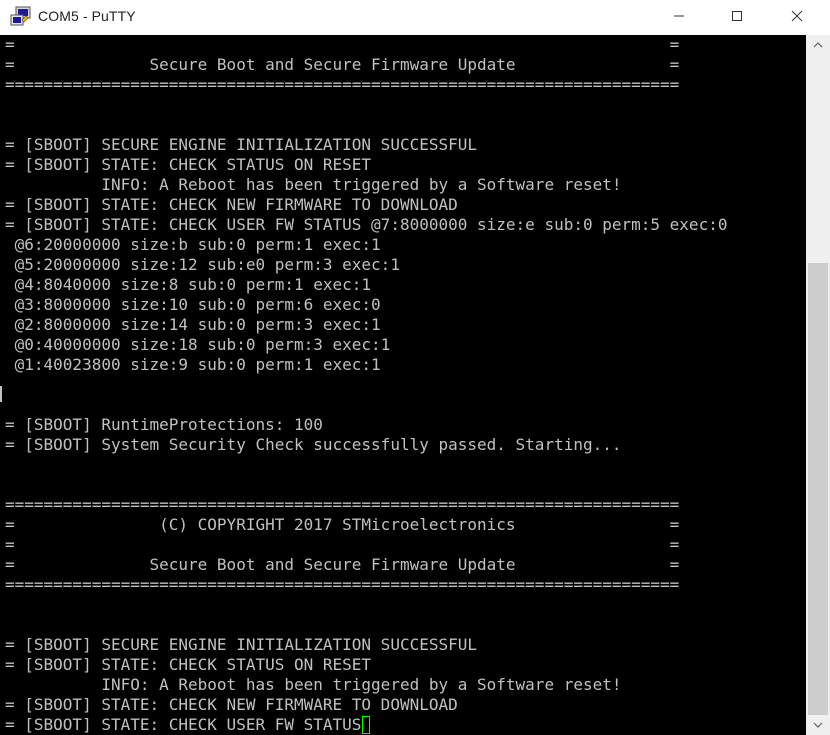 Image resolution: width=830 pixels, height=735 pixels. I want to click on minimize-button, so click(679, 16).